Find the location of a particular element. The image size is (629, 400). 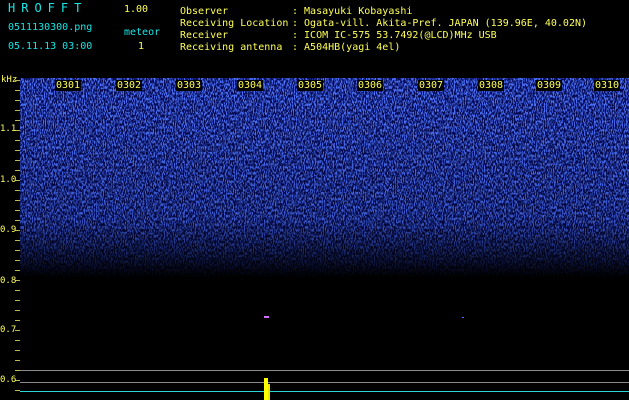

x-tick-label-0306: 0306 is located at coordinates (370, 85).